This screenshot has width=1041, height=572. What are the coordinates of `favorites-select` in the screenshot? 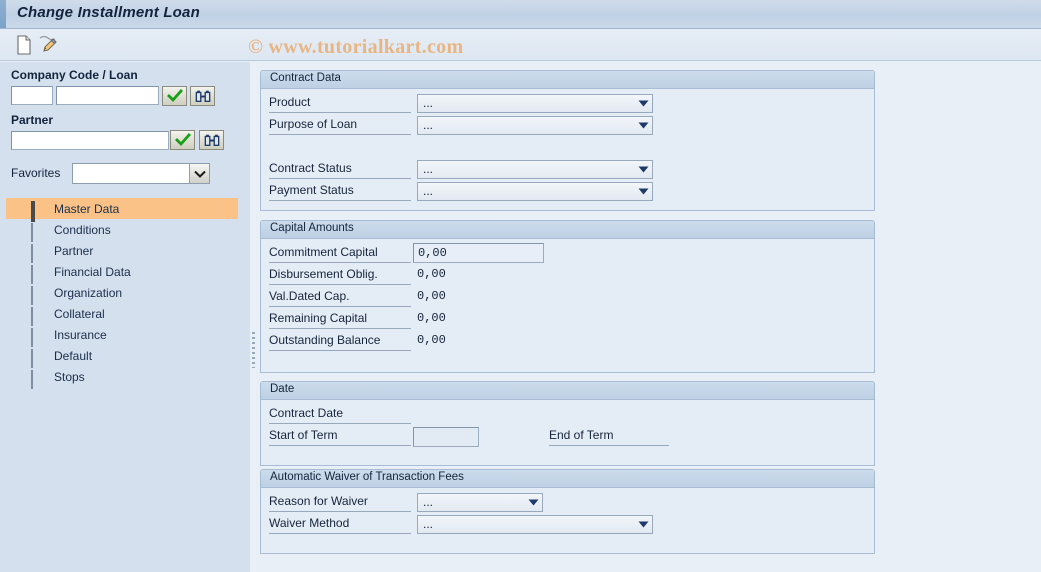 It's located at (141, 173).